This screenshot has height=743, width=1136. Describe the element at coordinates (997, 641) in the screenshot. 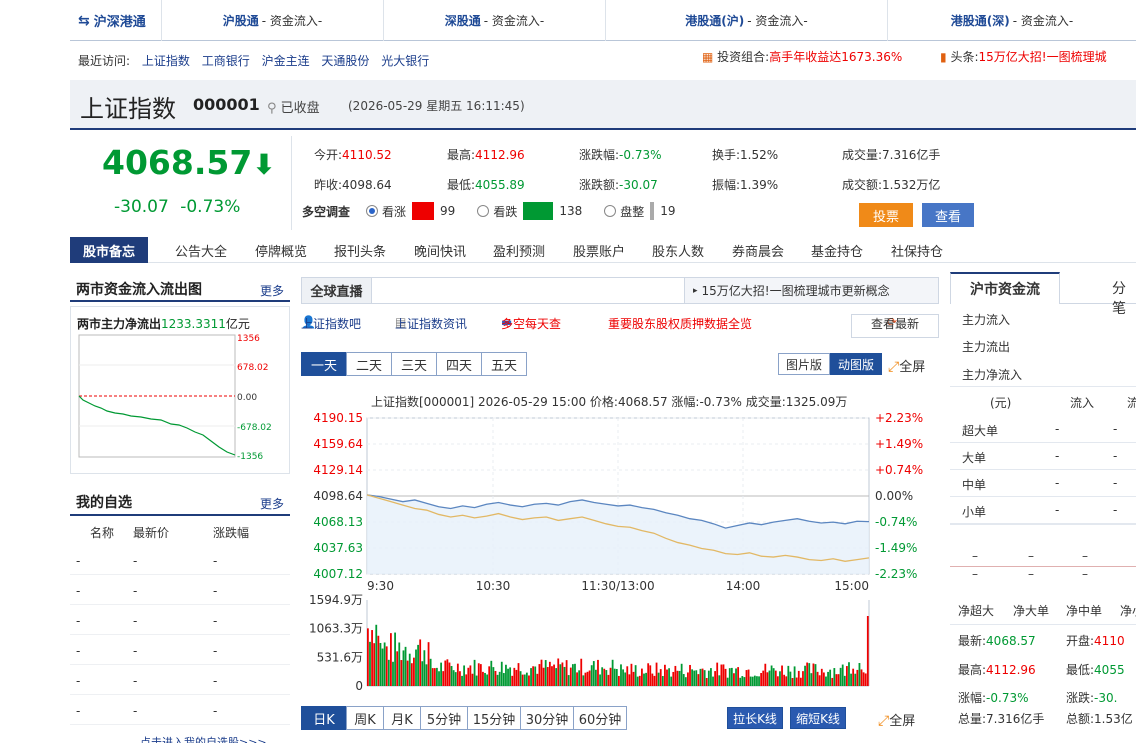

I see `right-latest: 最新:4068.57` at that location.